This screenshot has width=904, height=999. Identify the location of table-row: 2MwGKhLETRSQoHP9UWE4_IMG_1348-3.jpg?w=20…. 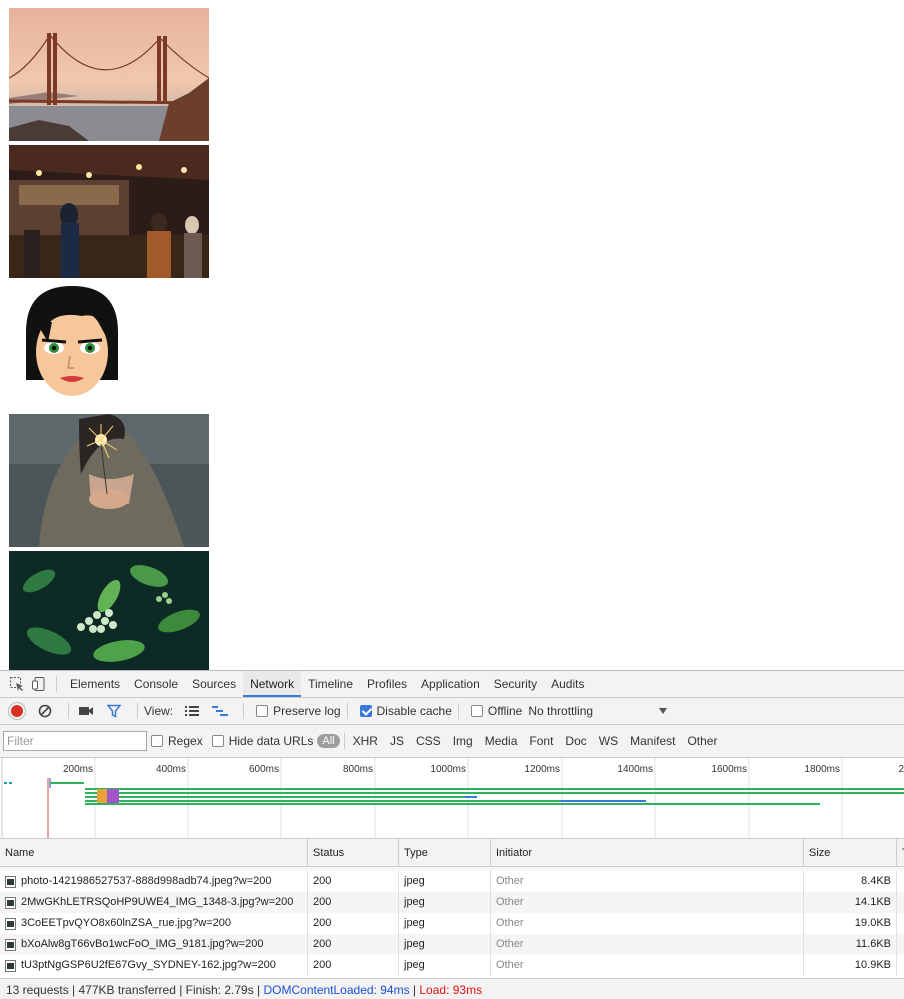
(452, 902).